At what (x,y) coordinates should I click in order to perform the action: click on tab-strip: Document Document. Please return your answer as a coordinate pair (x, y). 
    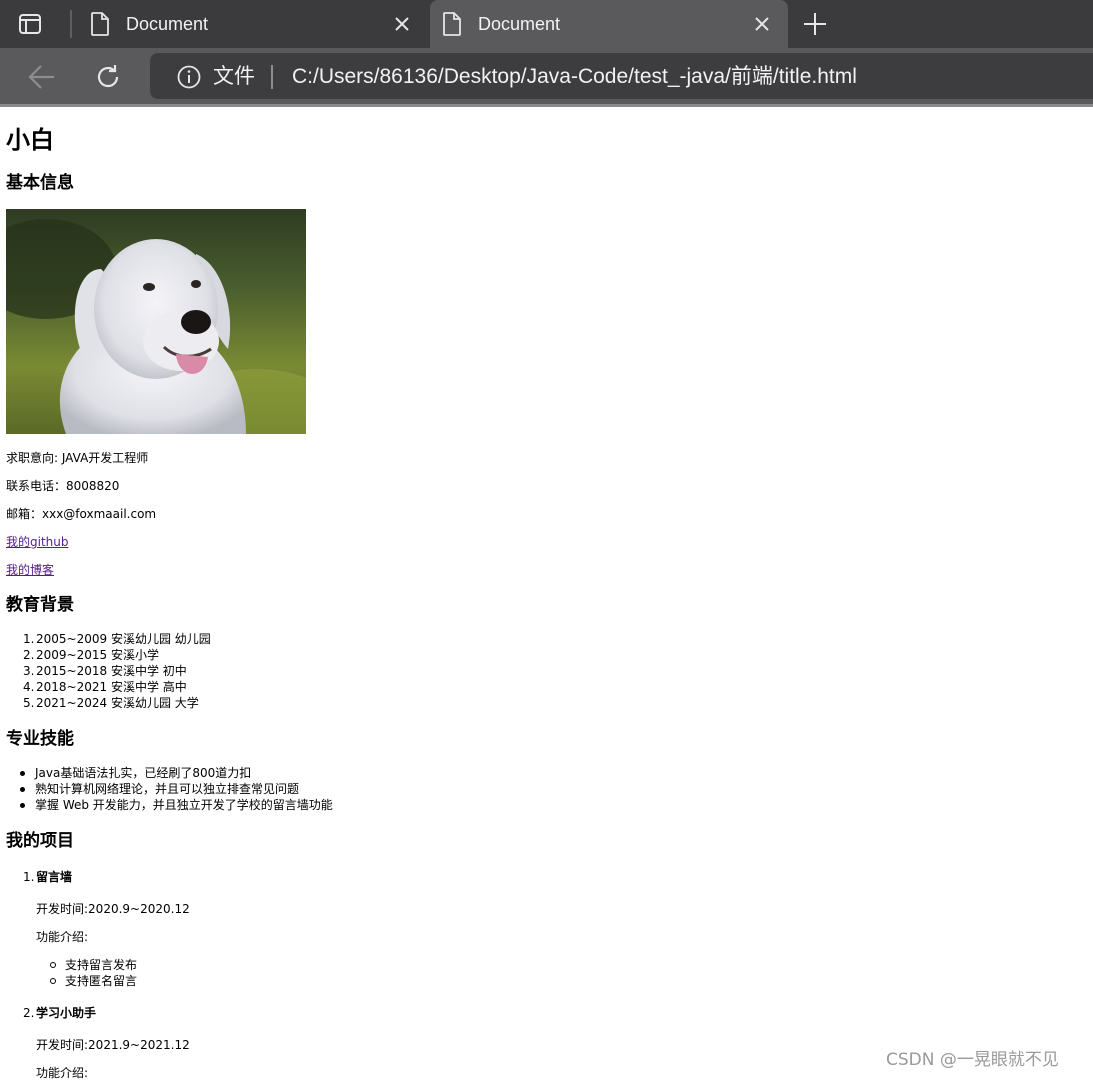
    Looking at the image, I should click on (546, 24).